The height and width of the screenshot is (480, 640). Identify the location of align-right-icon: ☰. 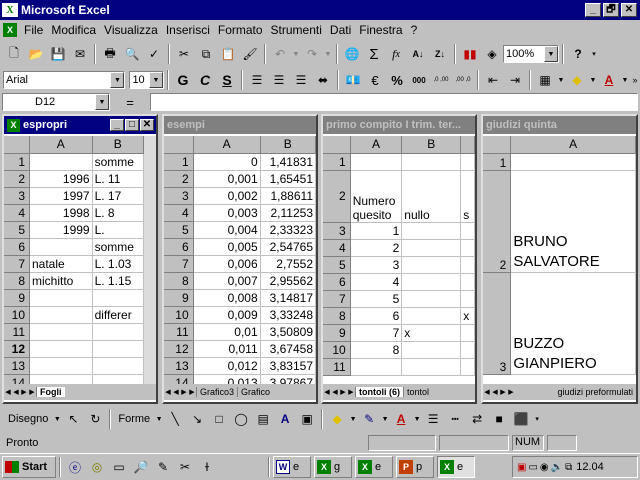
(301, 80).